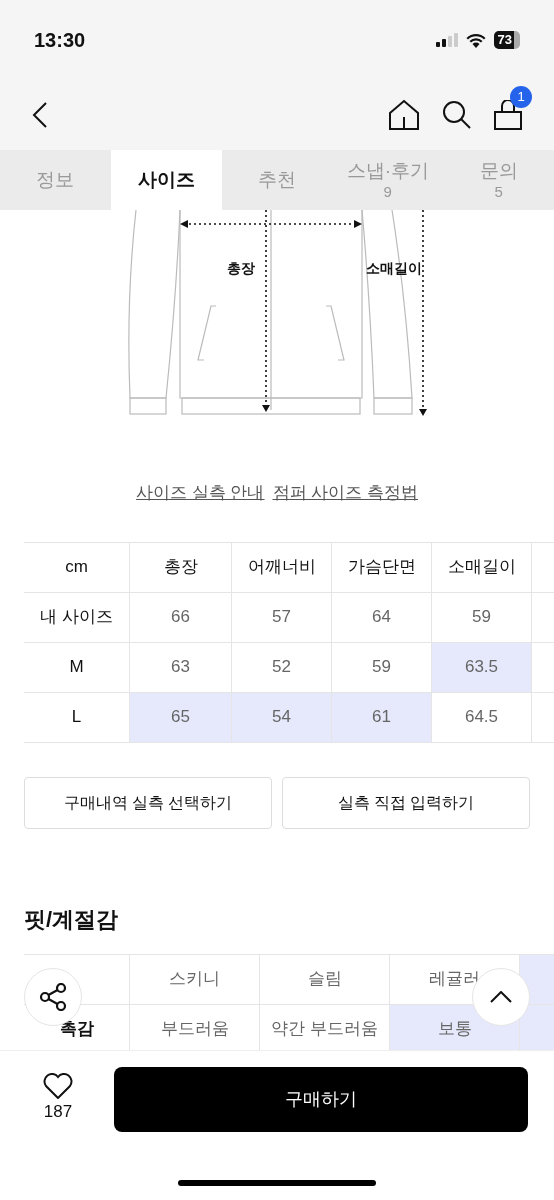 This screenshot has height=1200, width=554. Describe the element at coordinates (282, 567) in the screenshot. I see `column-header: 어깨너비` at that location.